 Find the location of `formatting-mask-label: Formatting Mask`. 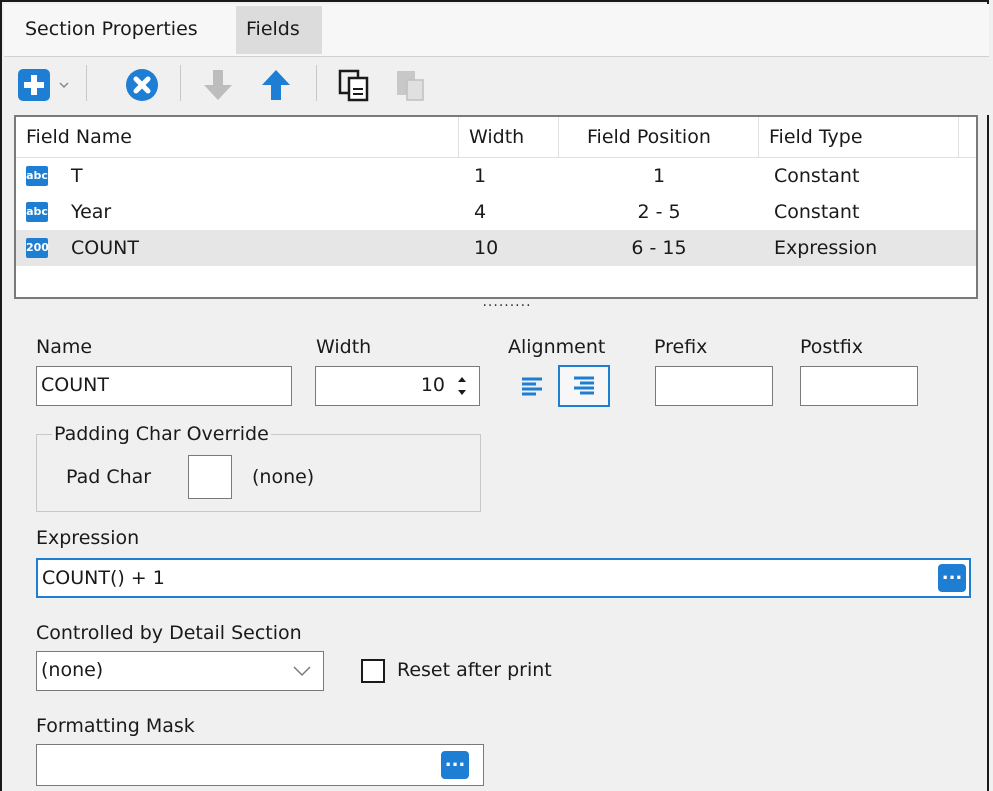

formatting-mask-label: Formatting Mask is located at coordinates (115, 726).